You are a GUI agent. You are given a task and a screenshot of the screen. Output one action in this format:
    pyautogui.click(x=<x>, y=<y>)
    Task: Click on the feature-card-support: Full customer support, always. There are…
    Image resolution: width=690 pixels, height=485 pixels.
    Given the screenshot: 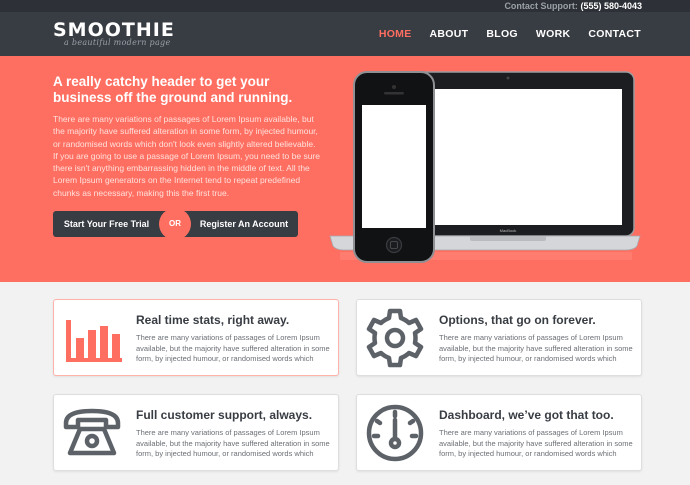 What is the action you would take?
    pyautogui.click(x=196, y=432)
    